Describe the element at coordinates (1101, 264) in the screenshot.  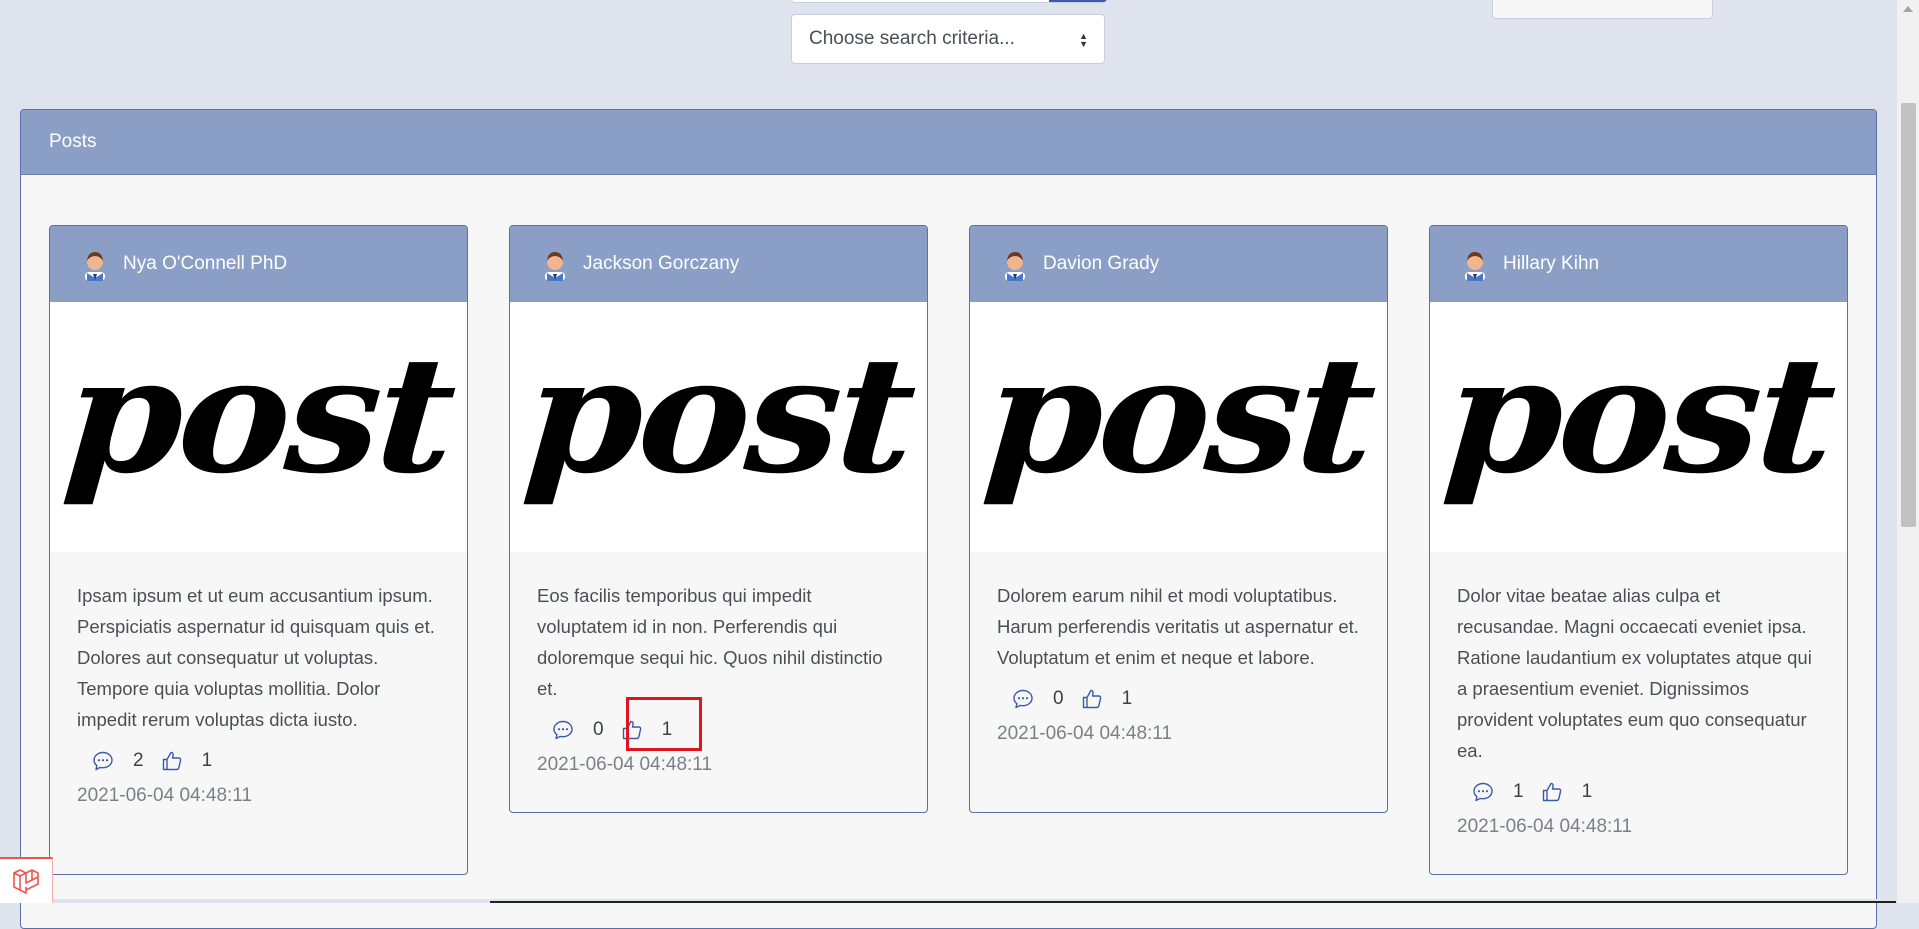
I see `post-author-name: Davion Grady` at that location.